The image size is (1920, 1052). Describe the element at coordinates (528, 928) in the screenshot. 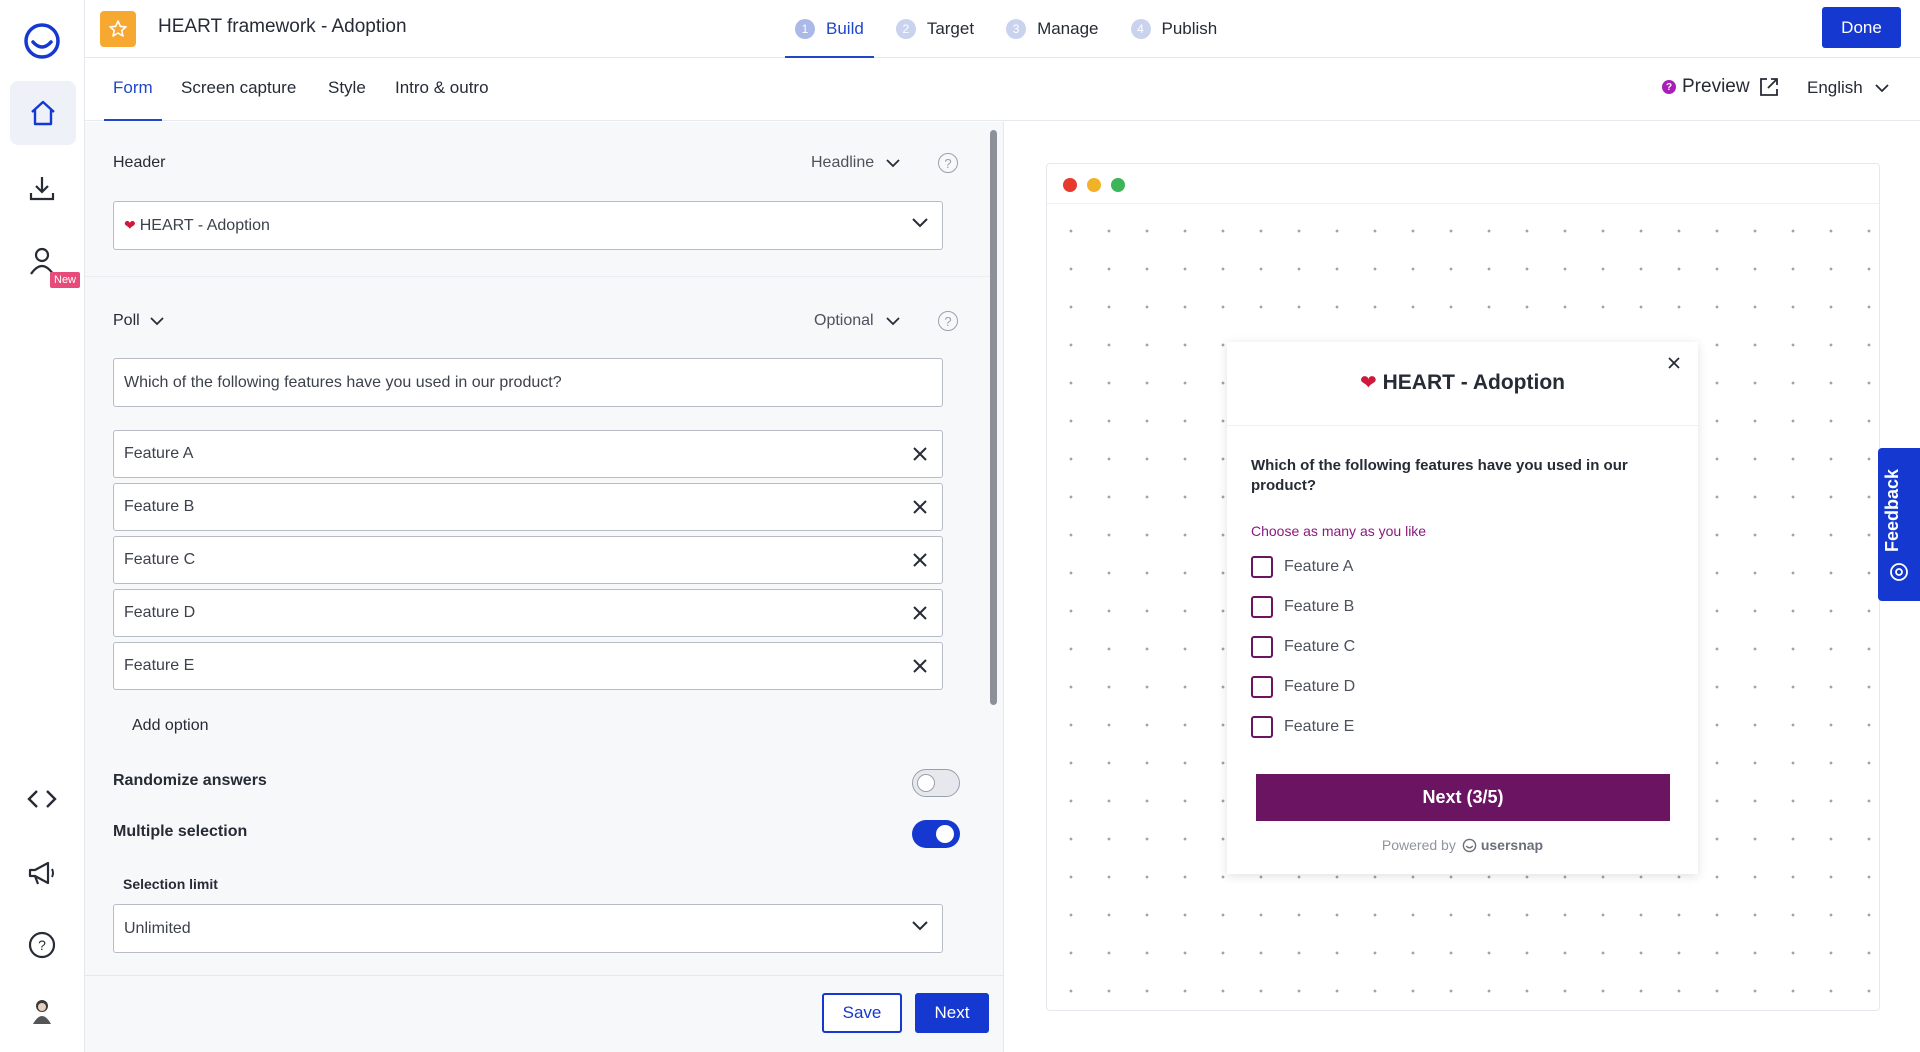

I see `selection-limit-select: Unlimited` at that location.